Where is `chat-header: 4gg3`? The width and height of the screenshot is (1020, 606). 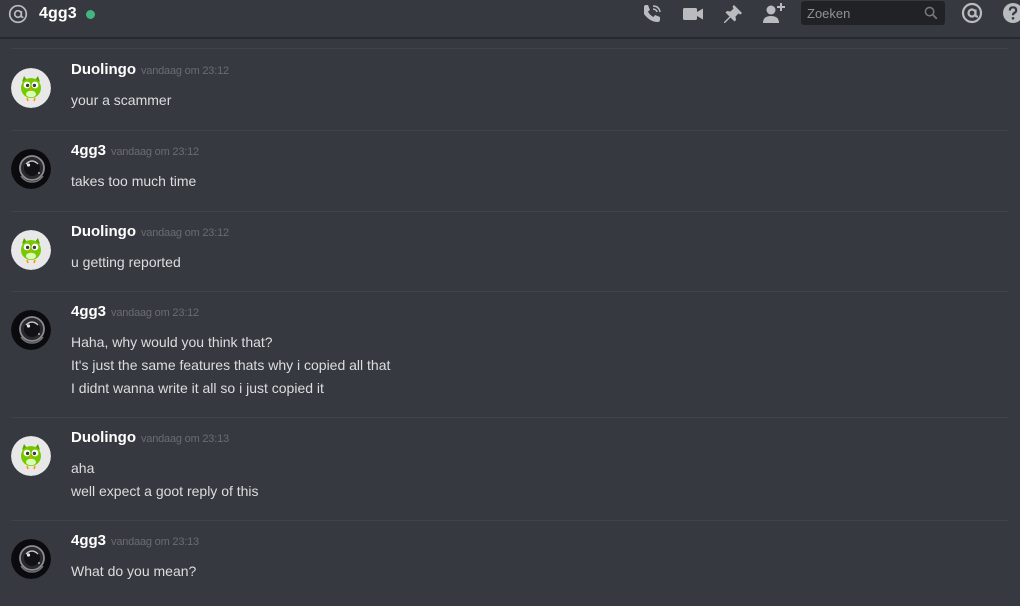 chat-header: 4gg3 is located at coordinates (510, 19).